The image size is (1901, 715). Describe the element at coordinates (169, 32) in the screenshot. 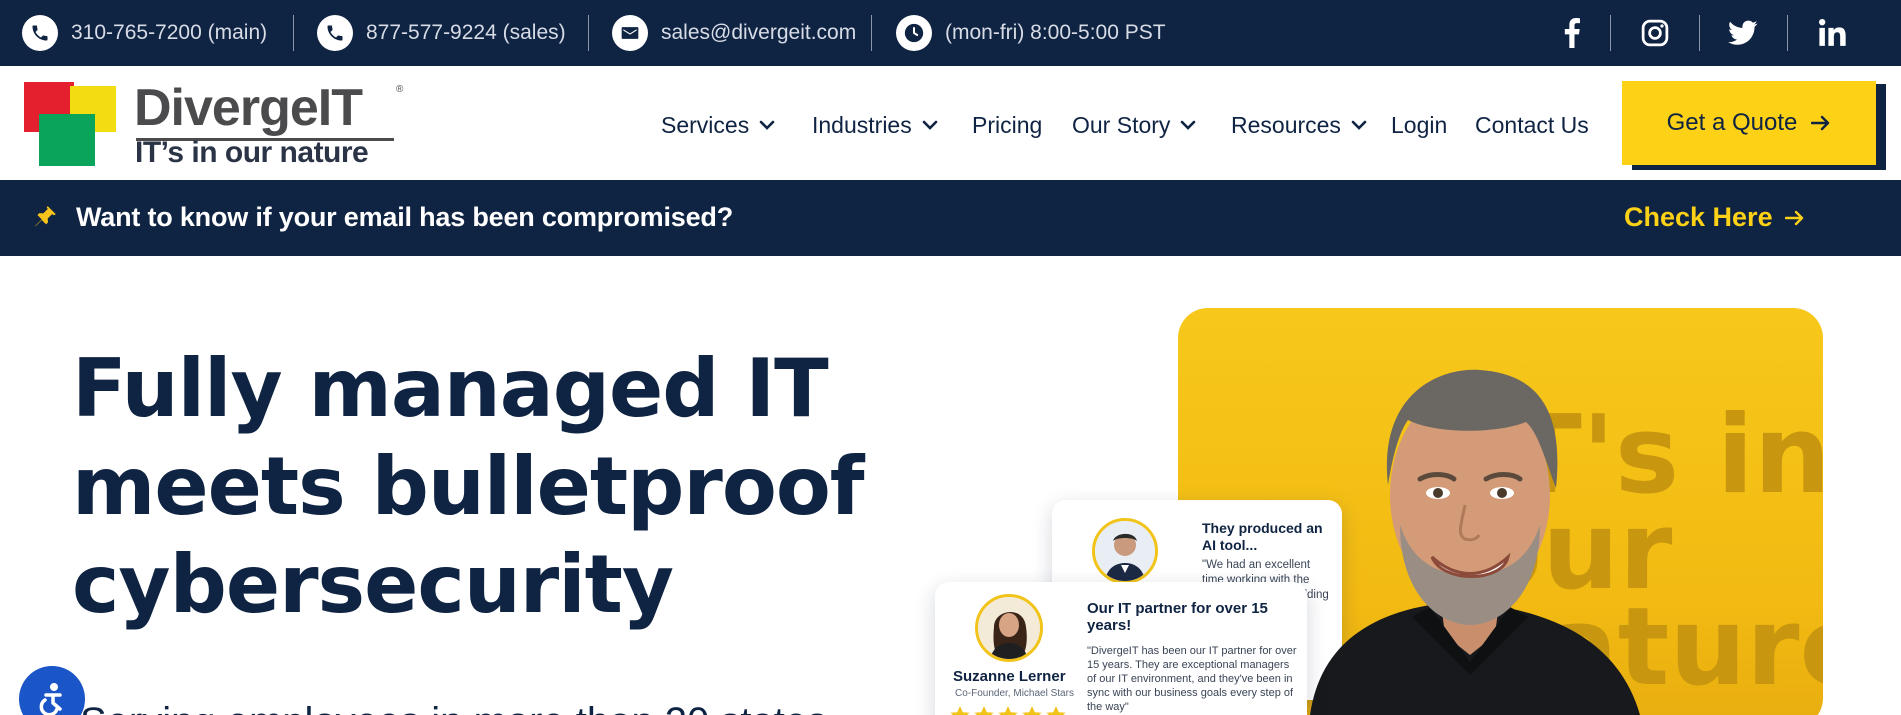

I see `phone-main-text: 310-765-7200 (main)` at that location.